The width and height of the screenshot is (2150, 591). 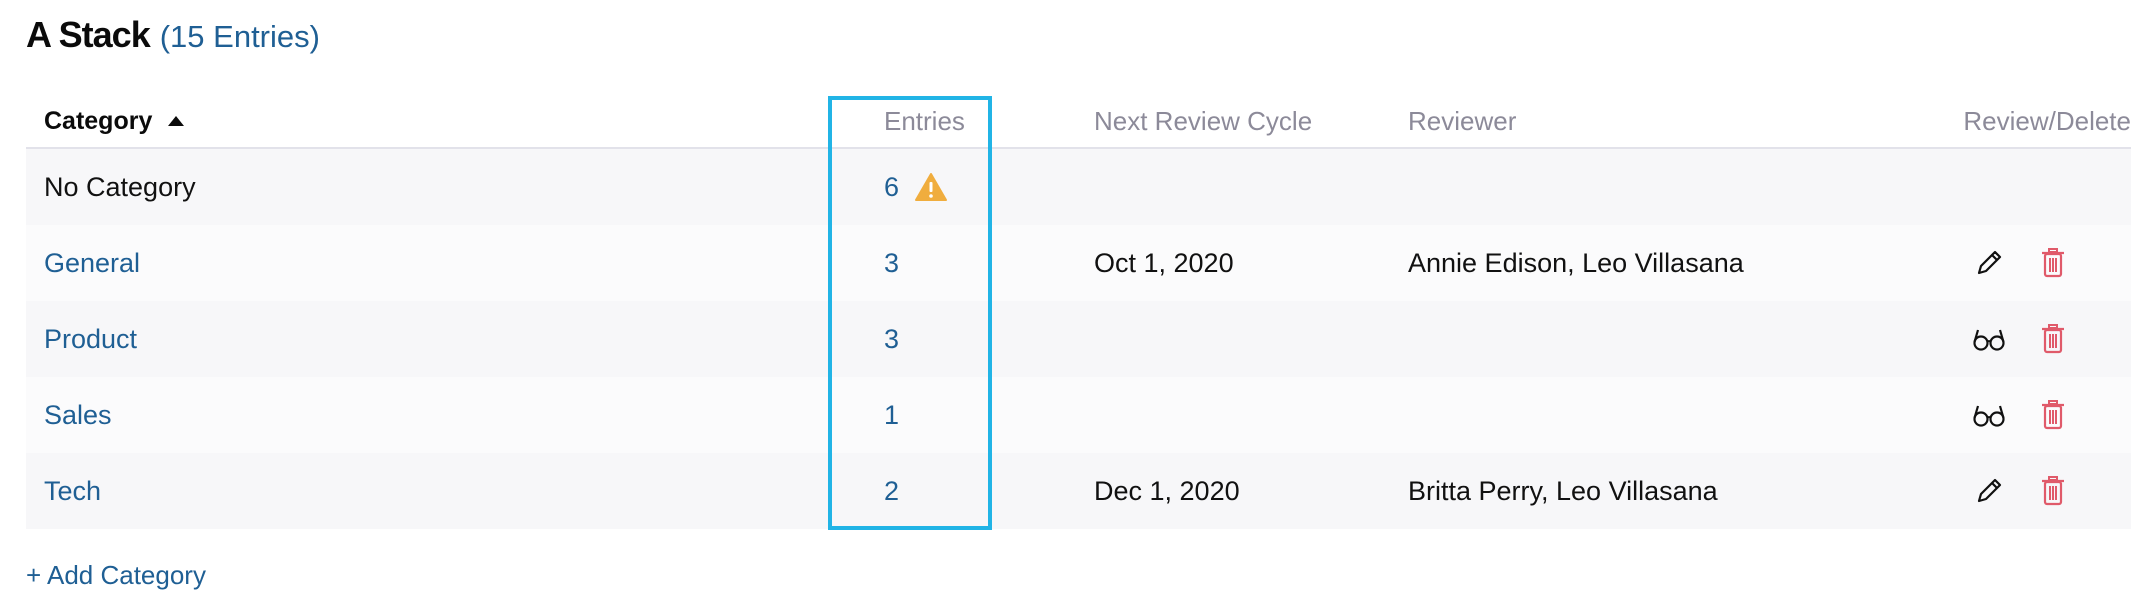 What do you see at coordinates (78, 415) in the screenshot?
I see `category-link: Sales` at bounding box center [78, 415].